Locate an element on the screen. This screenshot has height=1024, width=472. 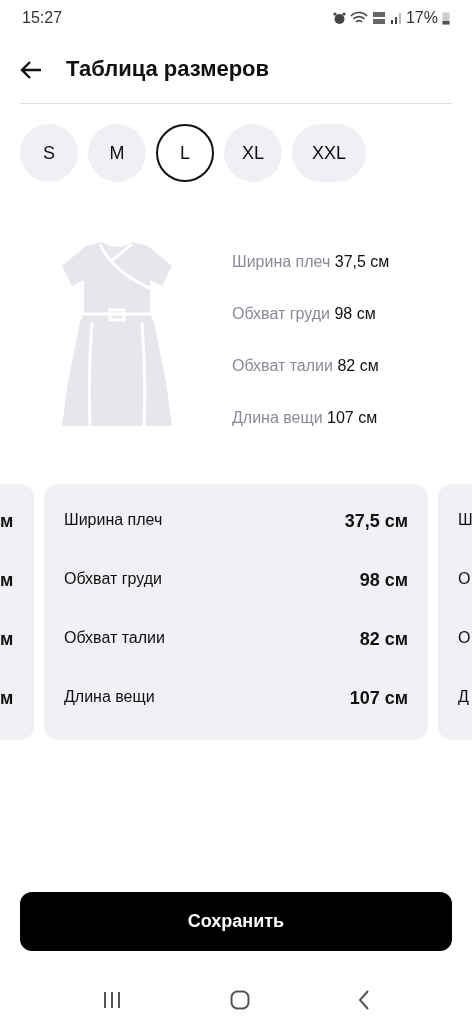
battery-icon is located at coordinates (446, 18).